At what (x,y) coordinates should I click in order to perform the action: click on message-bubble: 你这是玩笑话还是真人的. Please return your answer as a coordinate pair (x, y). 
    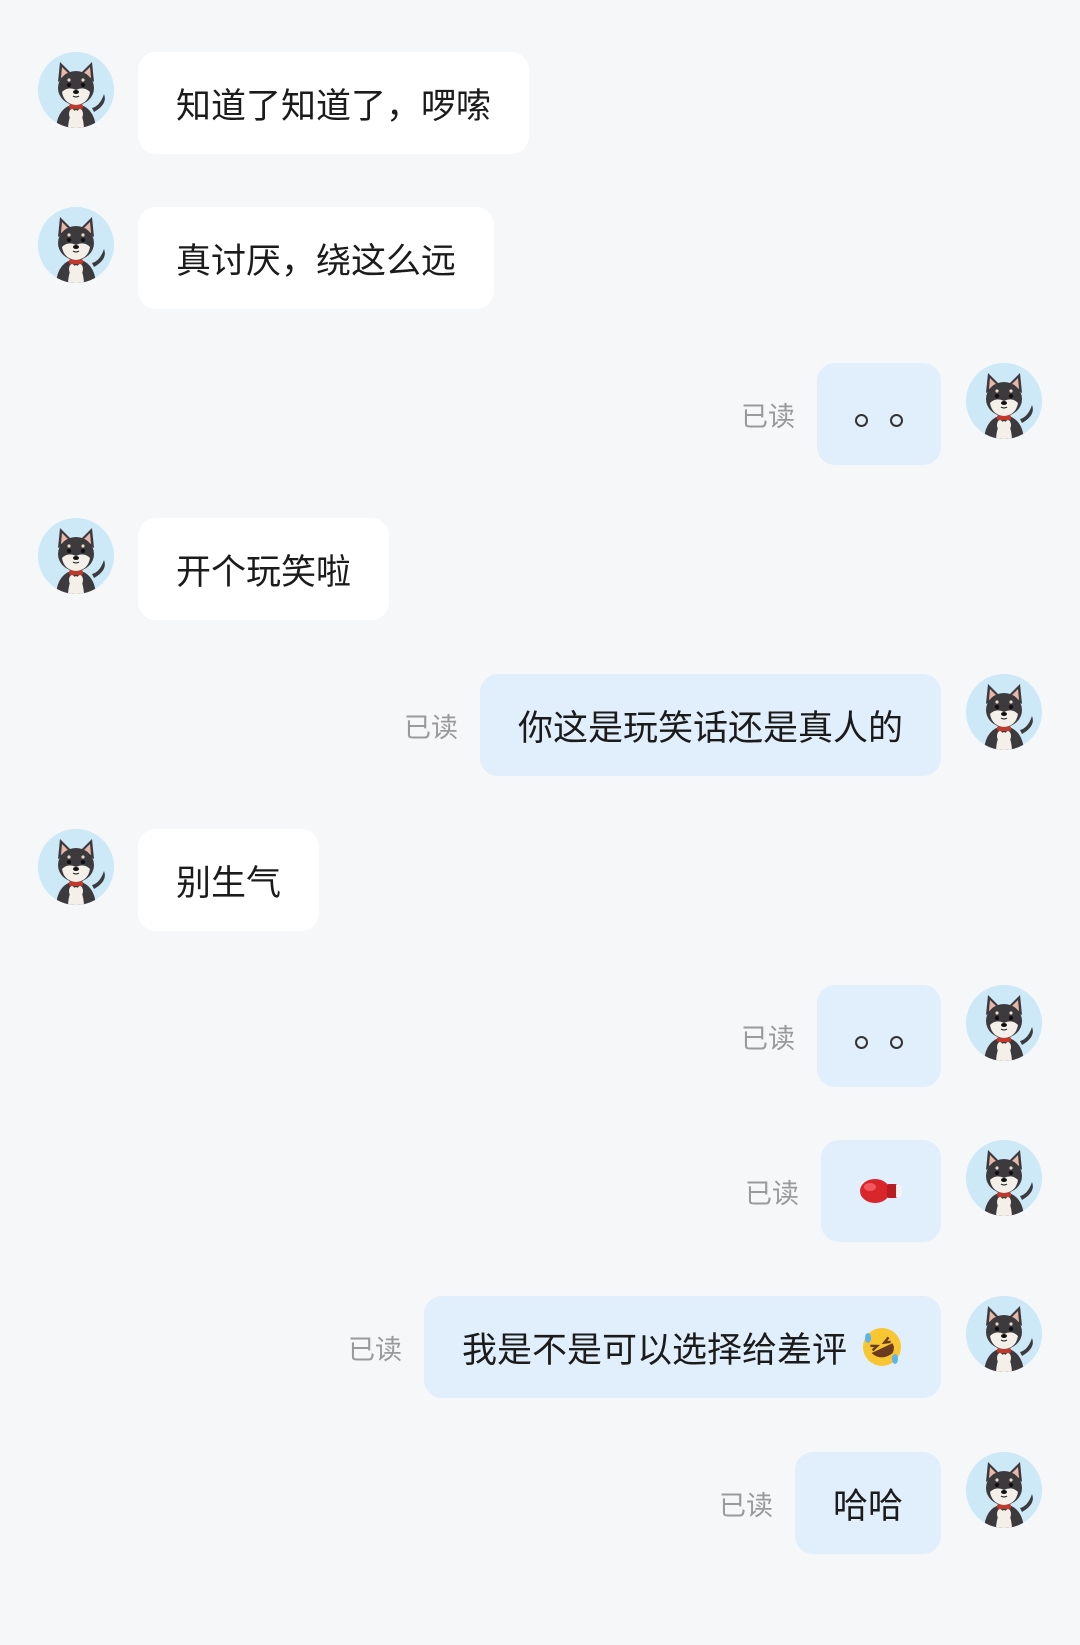
    Looking at the image, I should click on (710, 725).